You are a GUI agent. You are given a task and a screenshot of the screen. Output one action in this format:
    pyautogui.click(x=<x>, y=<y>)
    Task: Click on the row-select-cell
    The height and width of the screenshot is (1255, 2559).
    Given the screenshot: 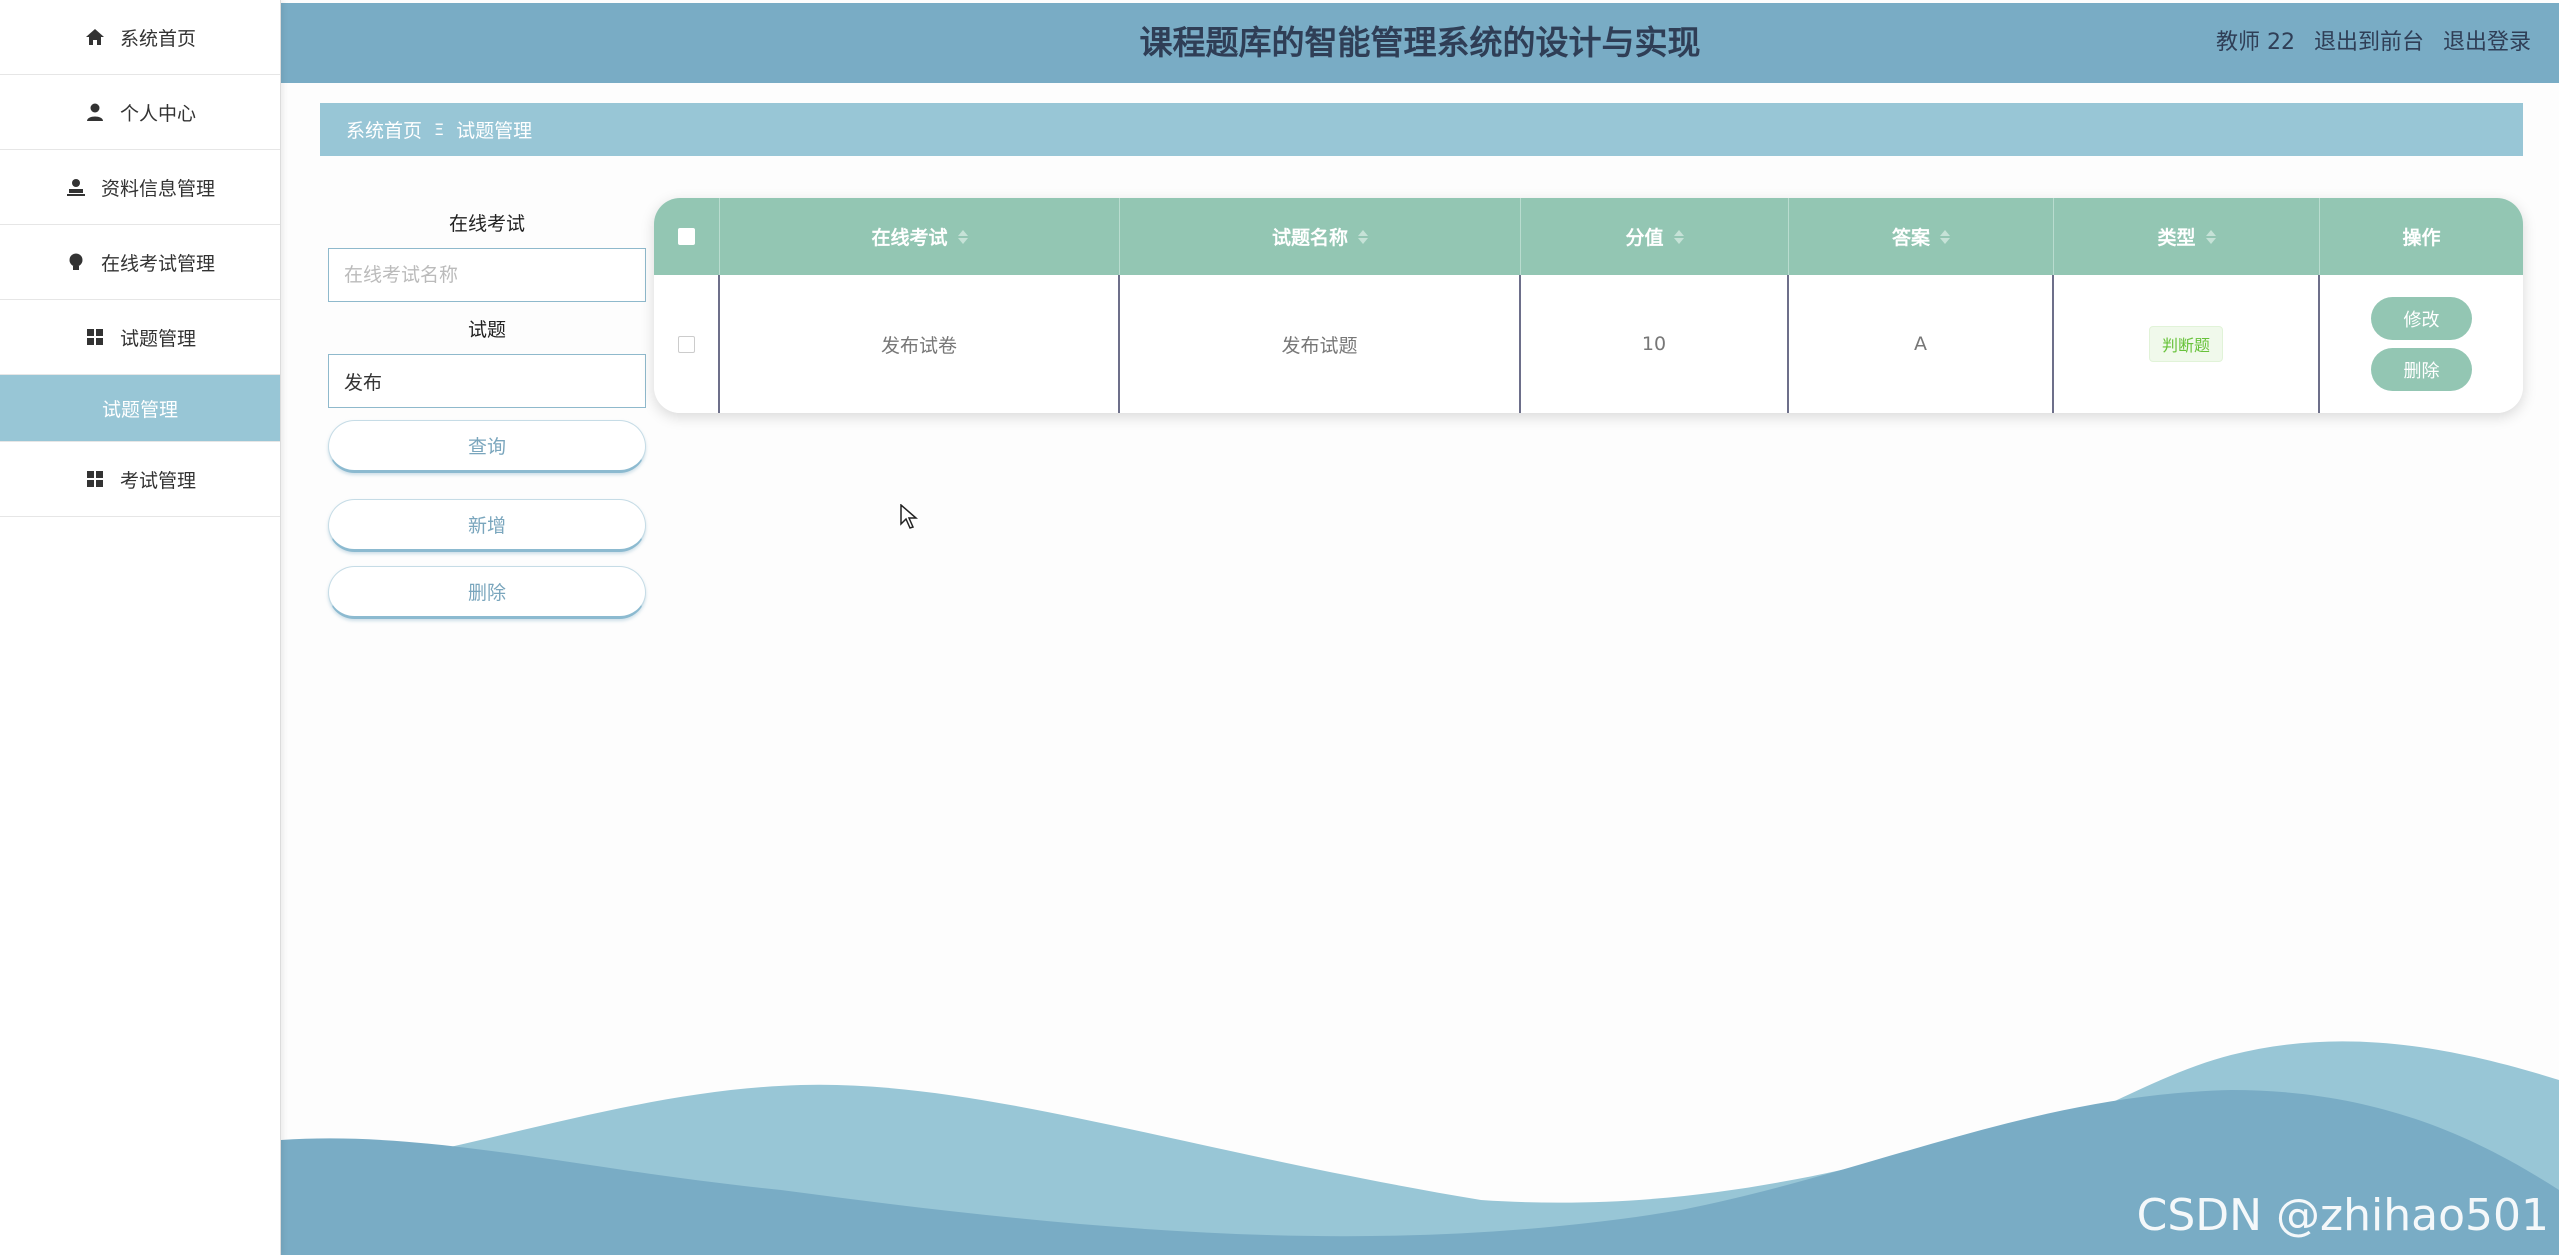 What is the action you would take?
    pyautogui.click(x=687, y=344)
    